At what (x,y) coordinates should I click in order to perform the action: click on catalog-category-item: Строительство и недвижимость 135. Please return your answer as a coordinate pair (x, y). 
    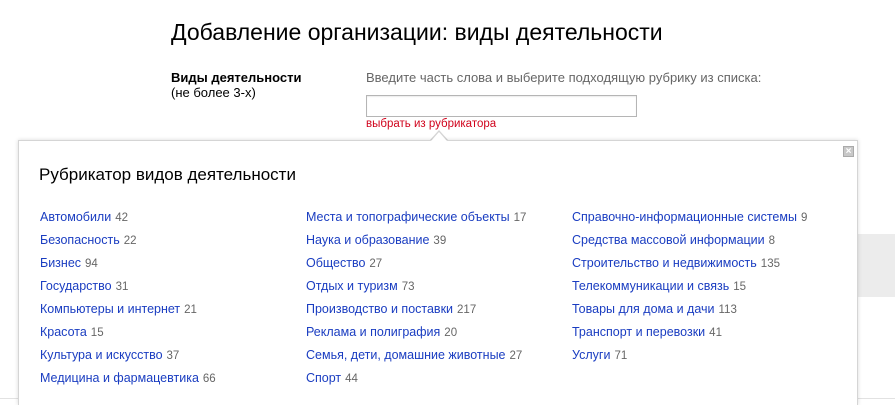
    Looking at the image, I should click on (689, 265).